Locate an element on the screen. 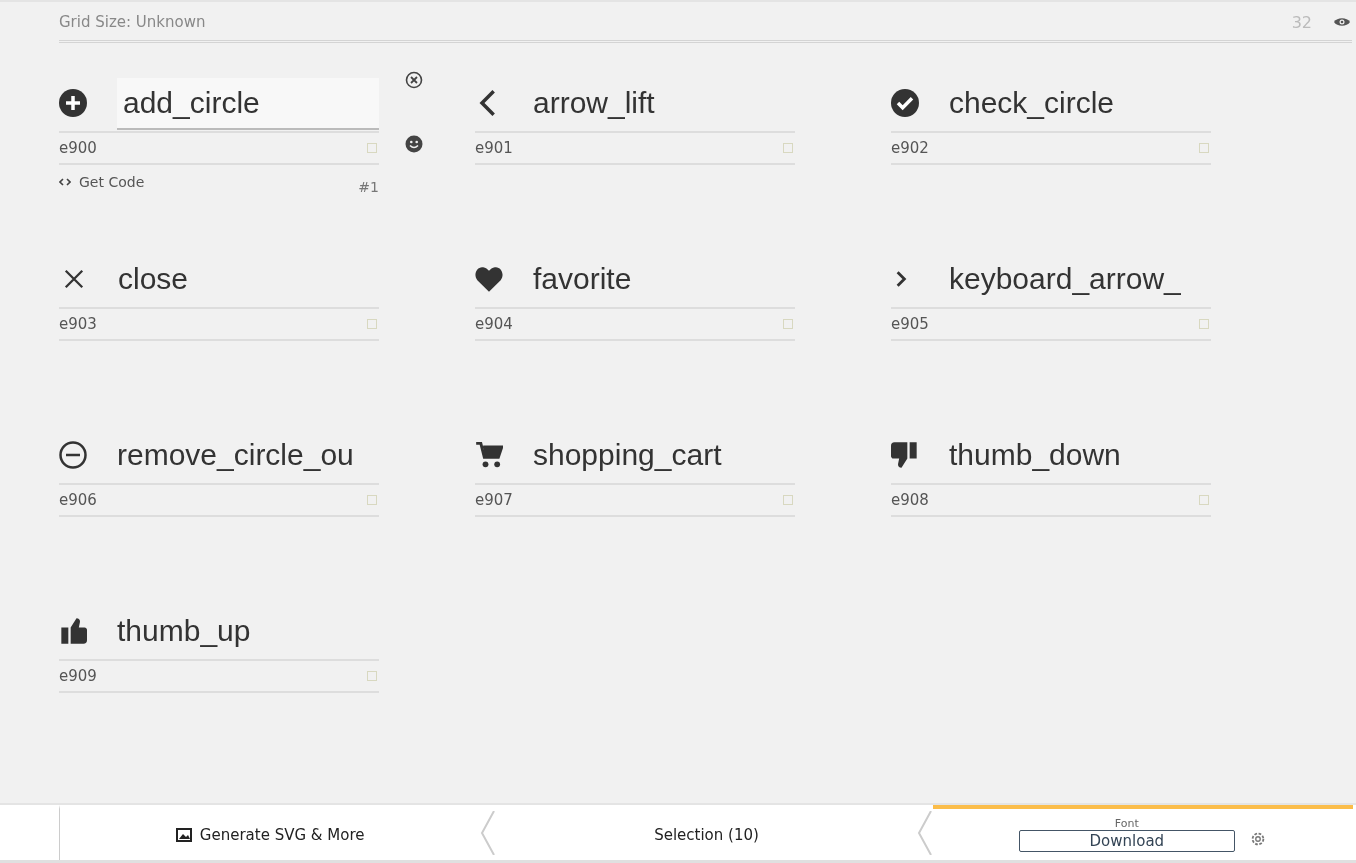 The image size is (1356, 863). download-button: Download is located at coordinates (1126, 841).